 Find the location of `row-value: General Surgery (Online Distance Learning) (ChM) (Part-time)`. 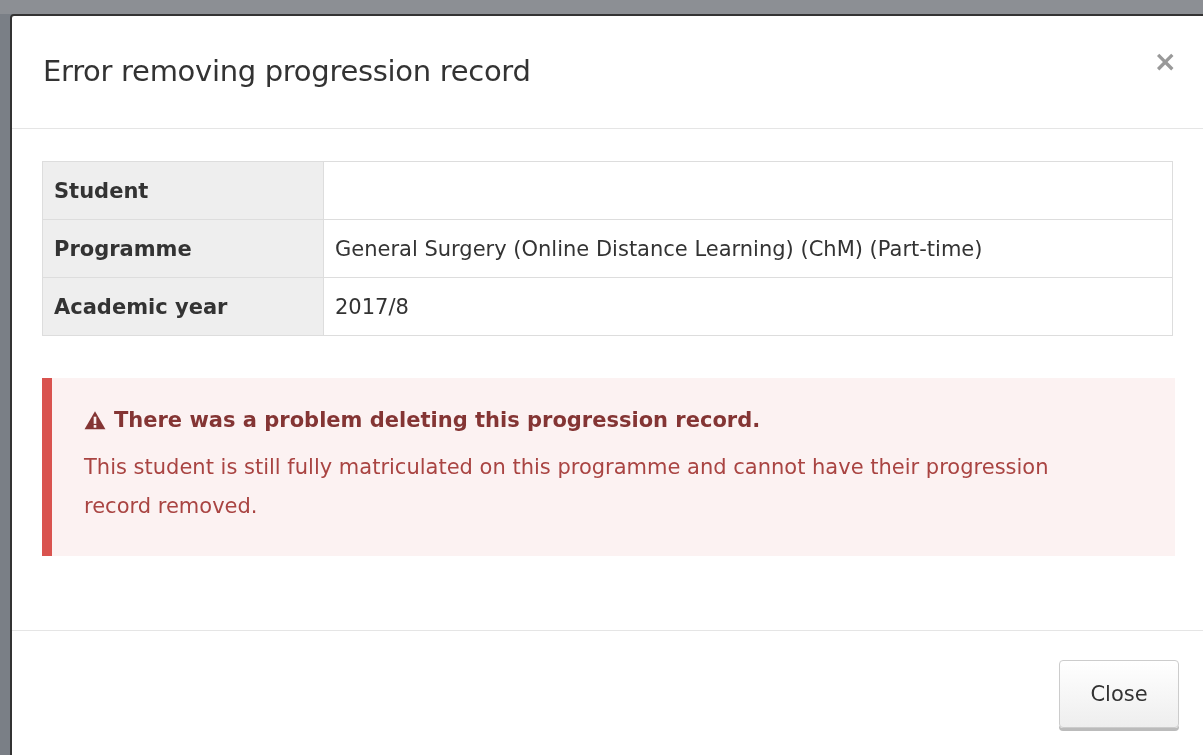

row-value: General Surgery (Online Distance Learning) (ChM) (Part-time) is located at coordinates (748, 248).